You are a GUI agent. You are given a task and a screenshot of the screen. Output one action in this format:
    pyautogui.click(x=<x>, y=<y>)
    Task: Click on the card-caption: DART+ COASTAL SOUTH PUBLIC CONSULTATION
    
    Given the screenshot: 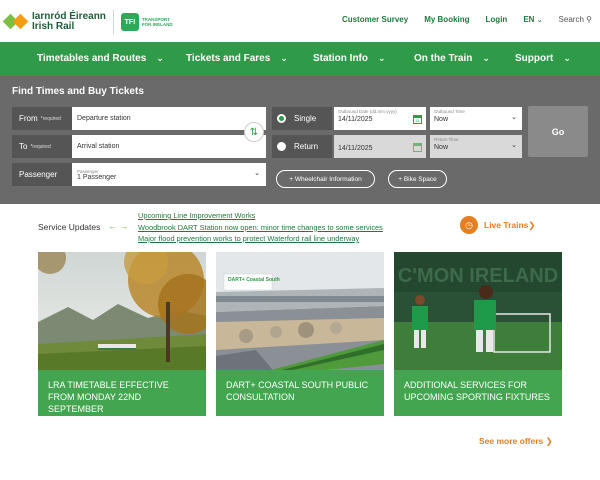 What is the action you would take?
    pyautogui.click(x=300, y=393)
    